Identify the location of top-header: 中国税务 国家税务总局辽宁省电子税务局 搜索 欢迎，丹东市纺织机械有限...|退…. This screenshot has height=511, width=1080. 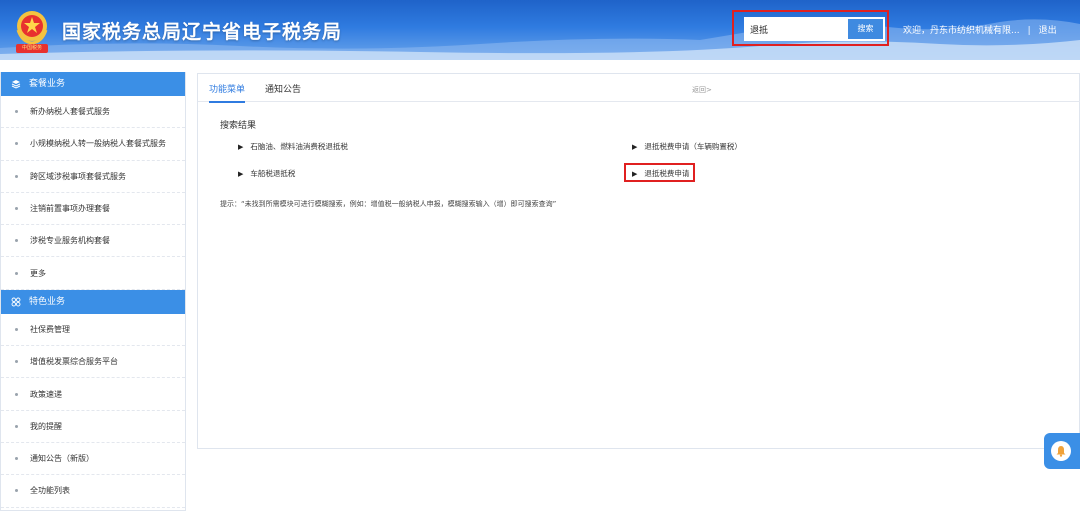
(540, 30).